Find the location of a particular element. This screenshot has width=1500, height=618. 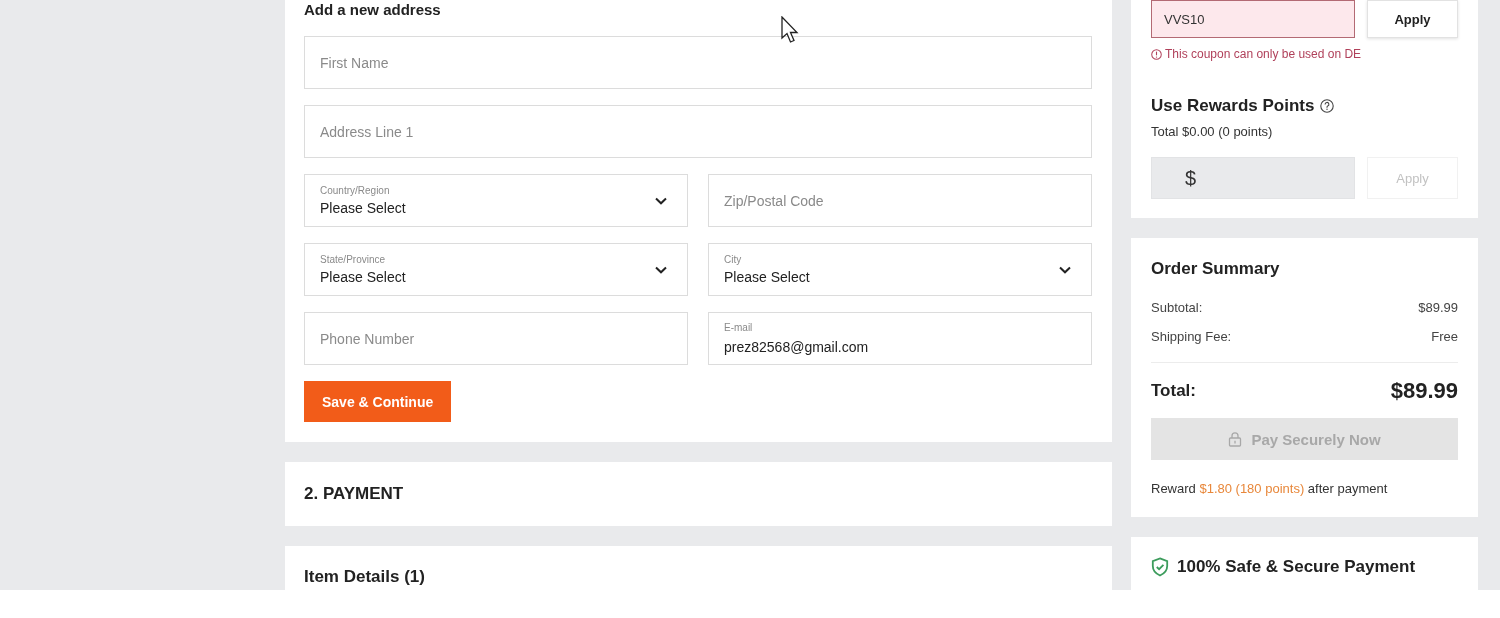

section-title: Item Details (1) is located at coordinates (364, 577).